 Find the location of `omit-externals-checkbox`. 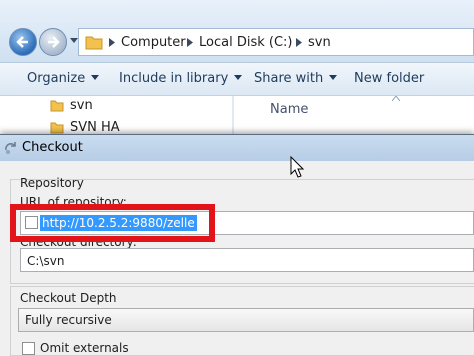

omit-externals-checkbox is located at coordinates (28, 348).